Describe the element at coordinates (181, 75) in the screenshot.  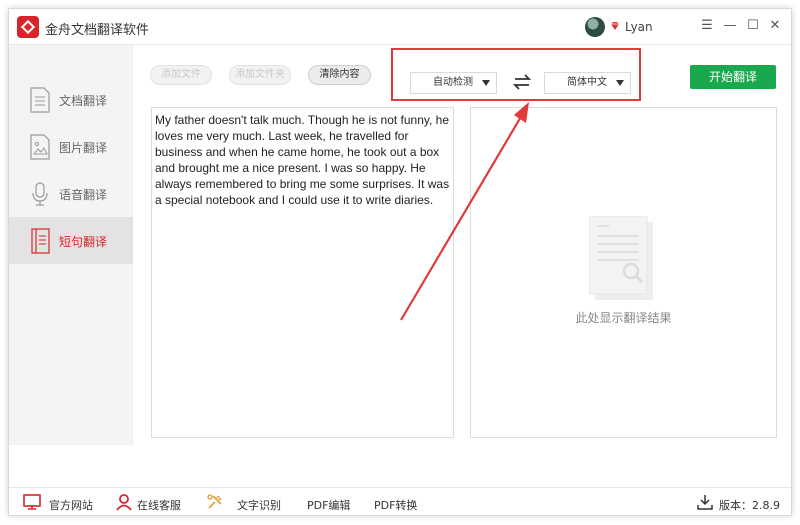
I see `add-file-button: 添加文件` at that location.